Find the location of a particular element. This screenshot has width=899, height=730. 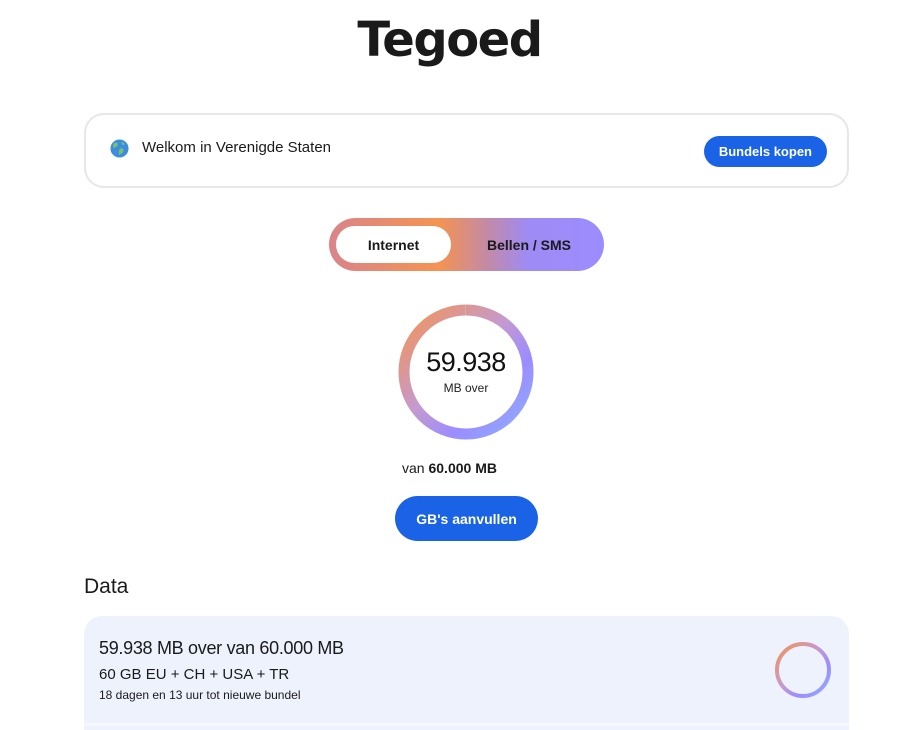

data-card-renewal-time: 18 dagen en 13 uur tot nieuwe bundel is located at coordinates (200, 695).